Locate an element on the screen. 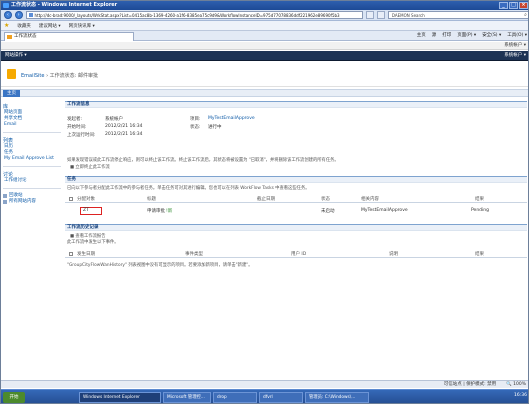  top-link-bar: 主页 is located at coordinates (264, 93).